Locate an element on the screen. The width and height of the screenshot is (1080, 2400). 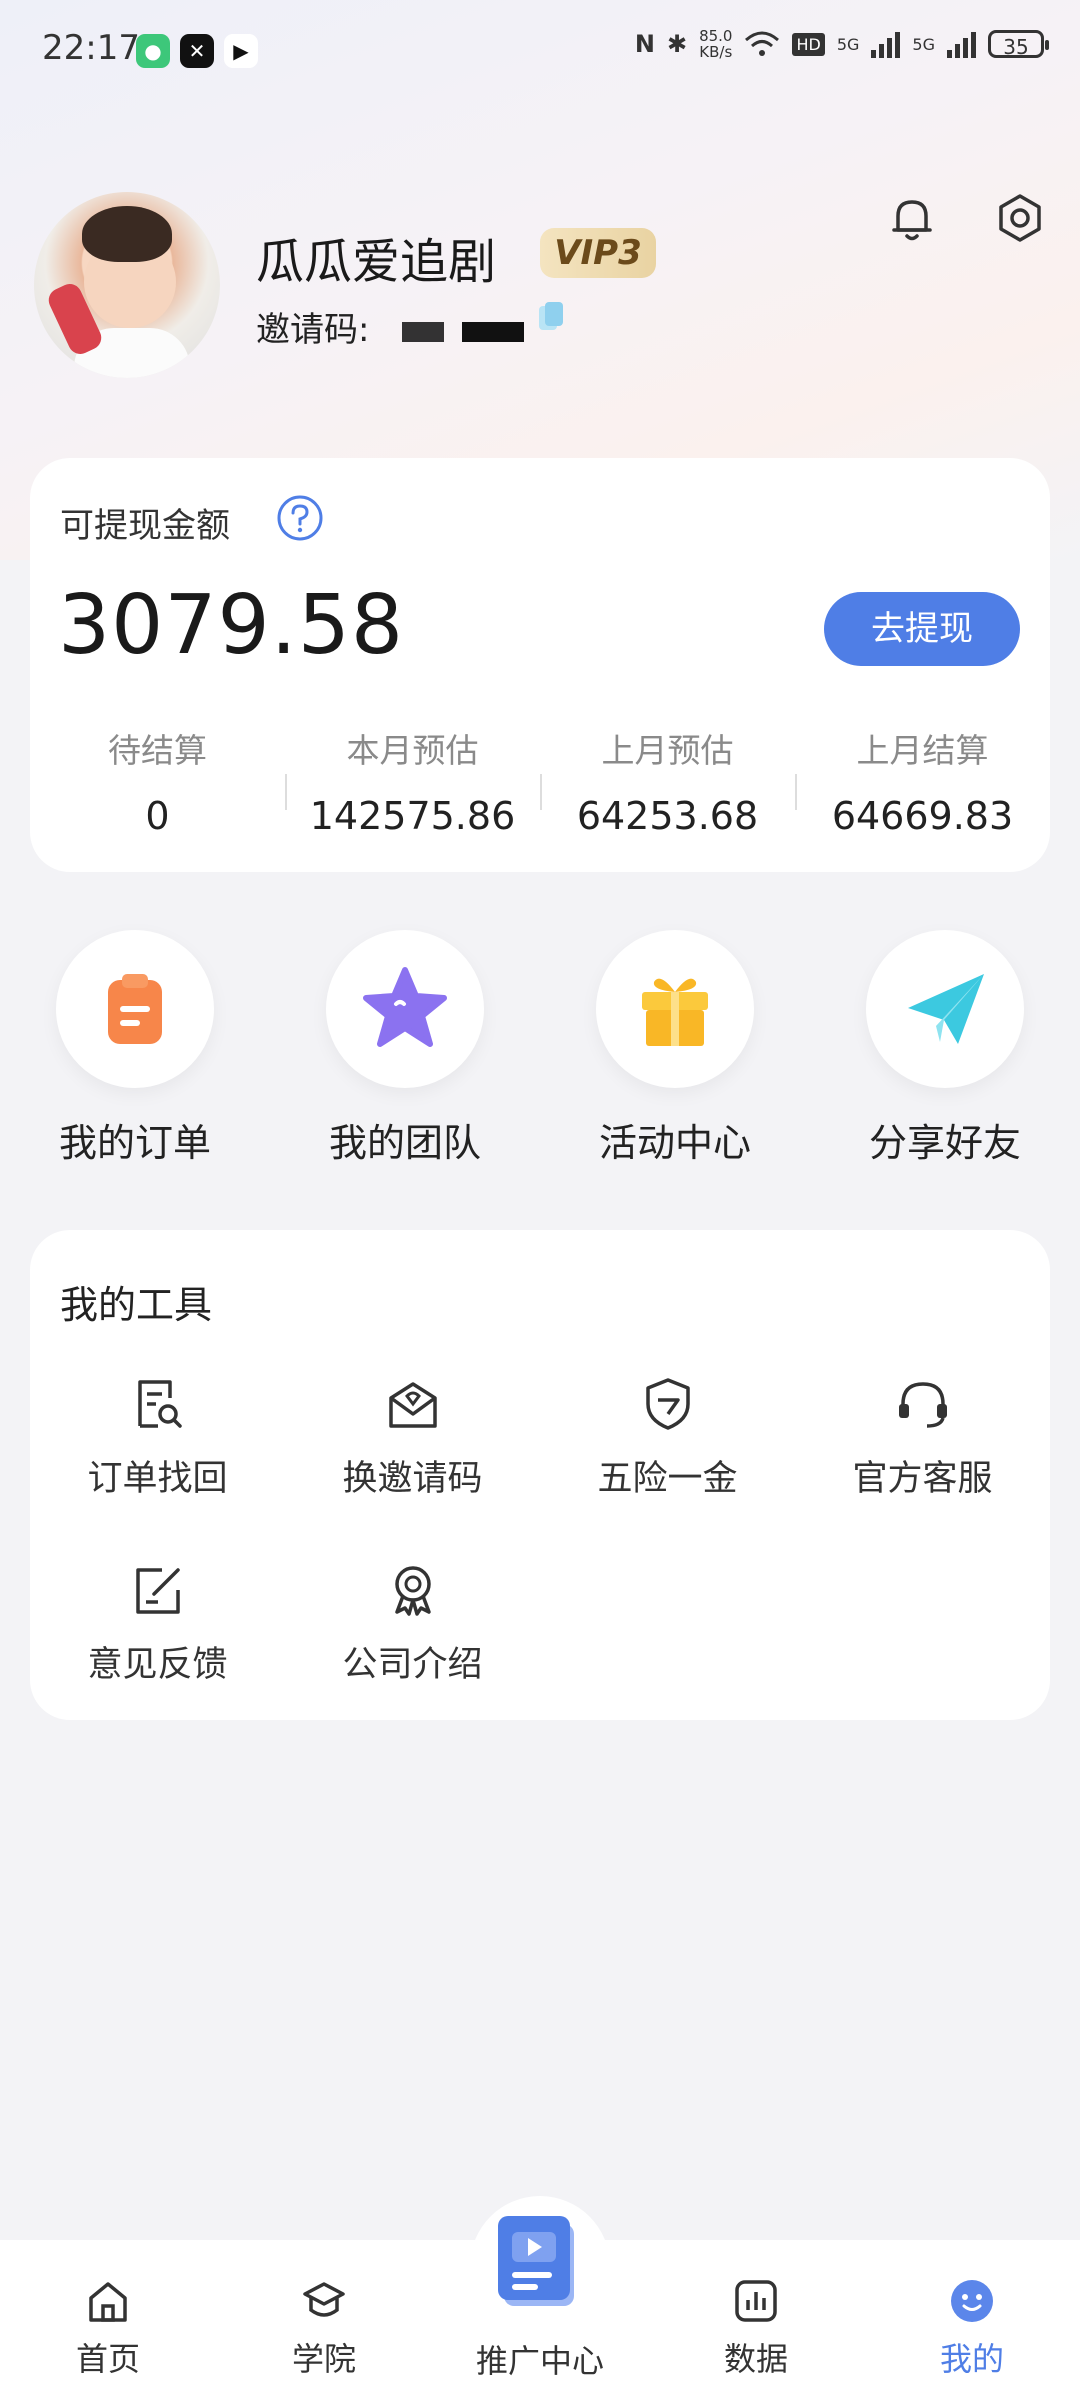
status-time: 22:17 is located at coordinates (91, 48).